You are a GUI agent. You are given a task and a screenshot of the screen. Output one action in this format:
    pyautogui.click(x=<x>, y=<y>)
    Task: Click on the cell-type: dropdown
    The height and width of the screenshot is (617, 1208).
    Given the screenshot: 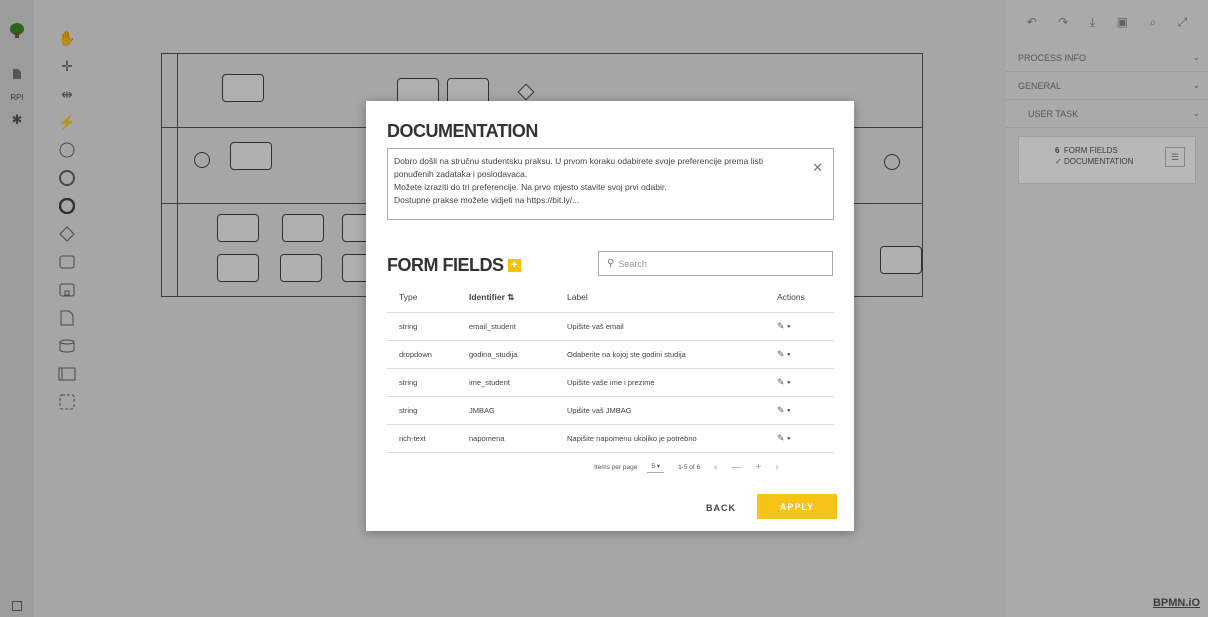 What is the action you would take?
    pyautogui.click(x=422, y=354)
    